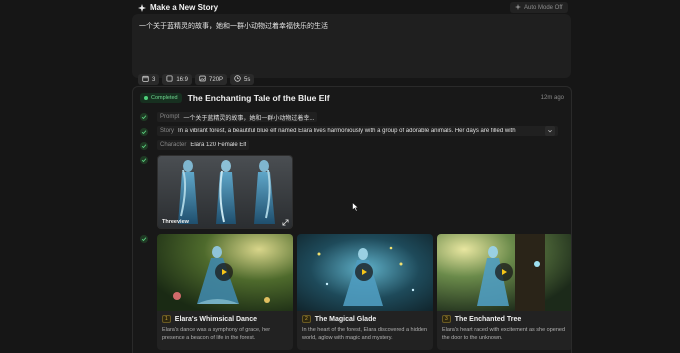 The image size is (680, 353). I want to click on scene-number: 2, so click(306, 319).